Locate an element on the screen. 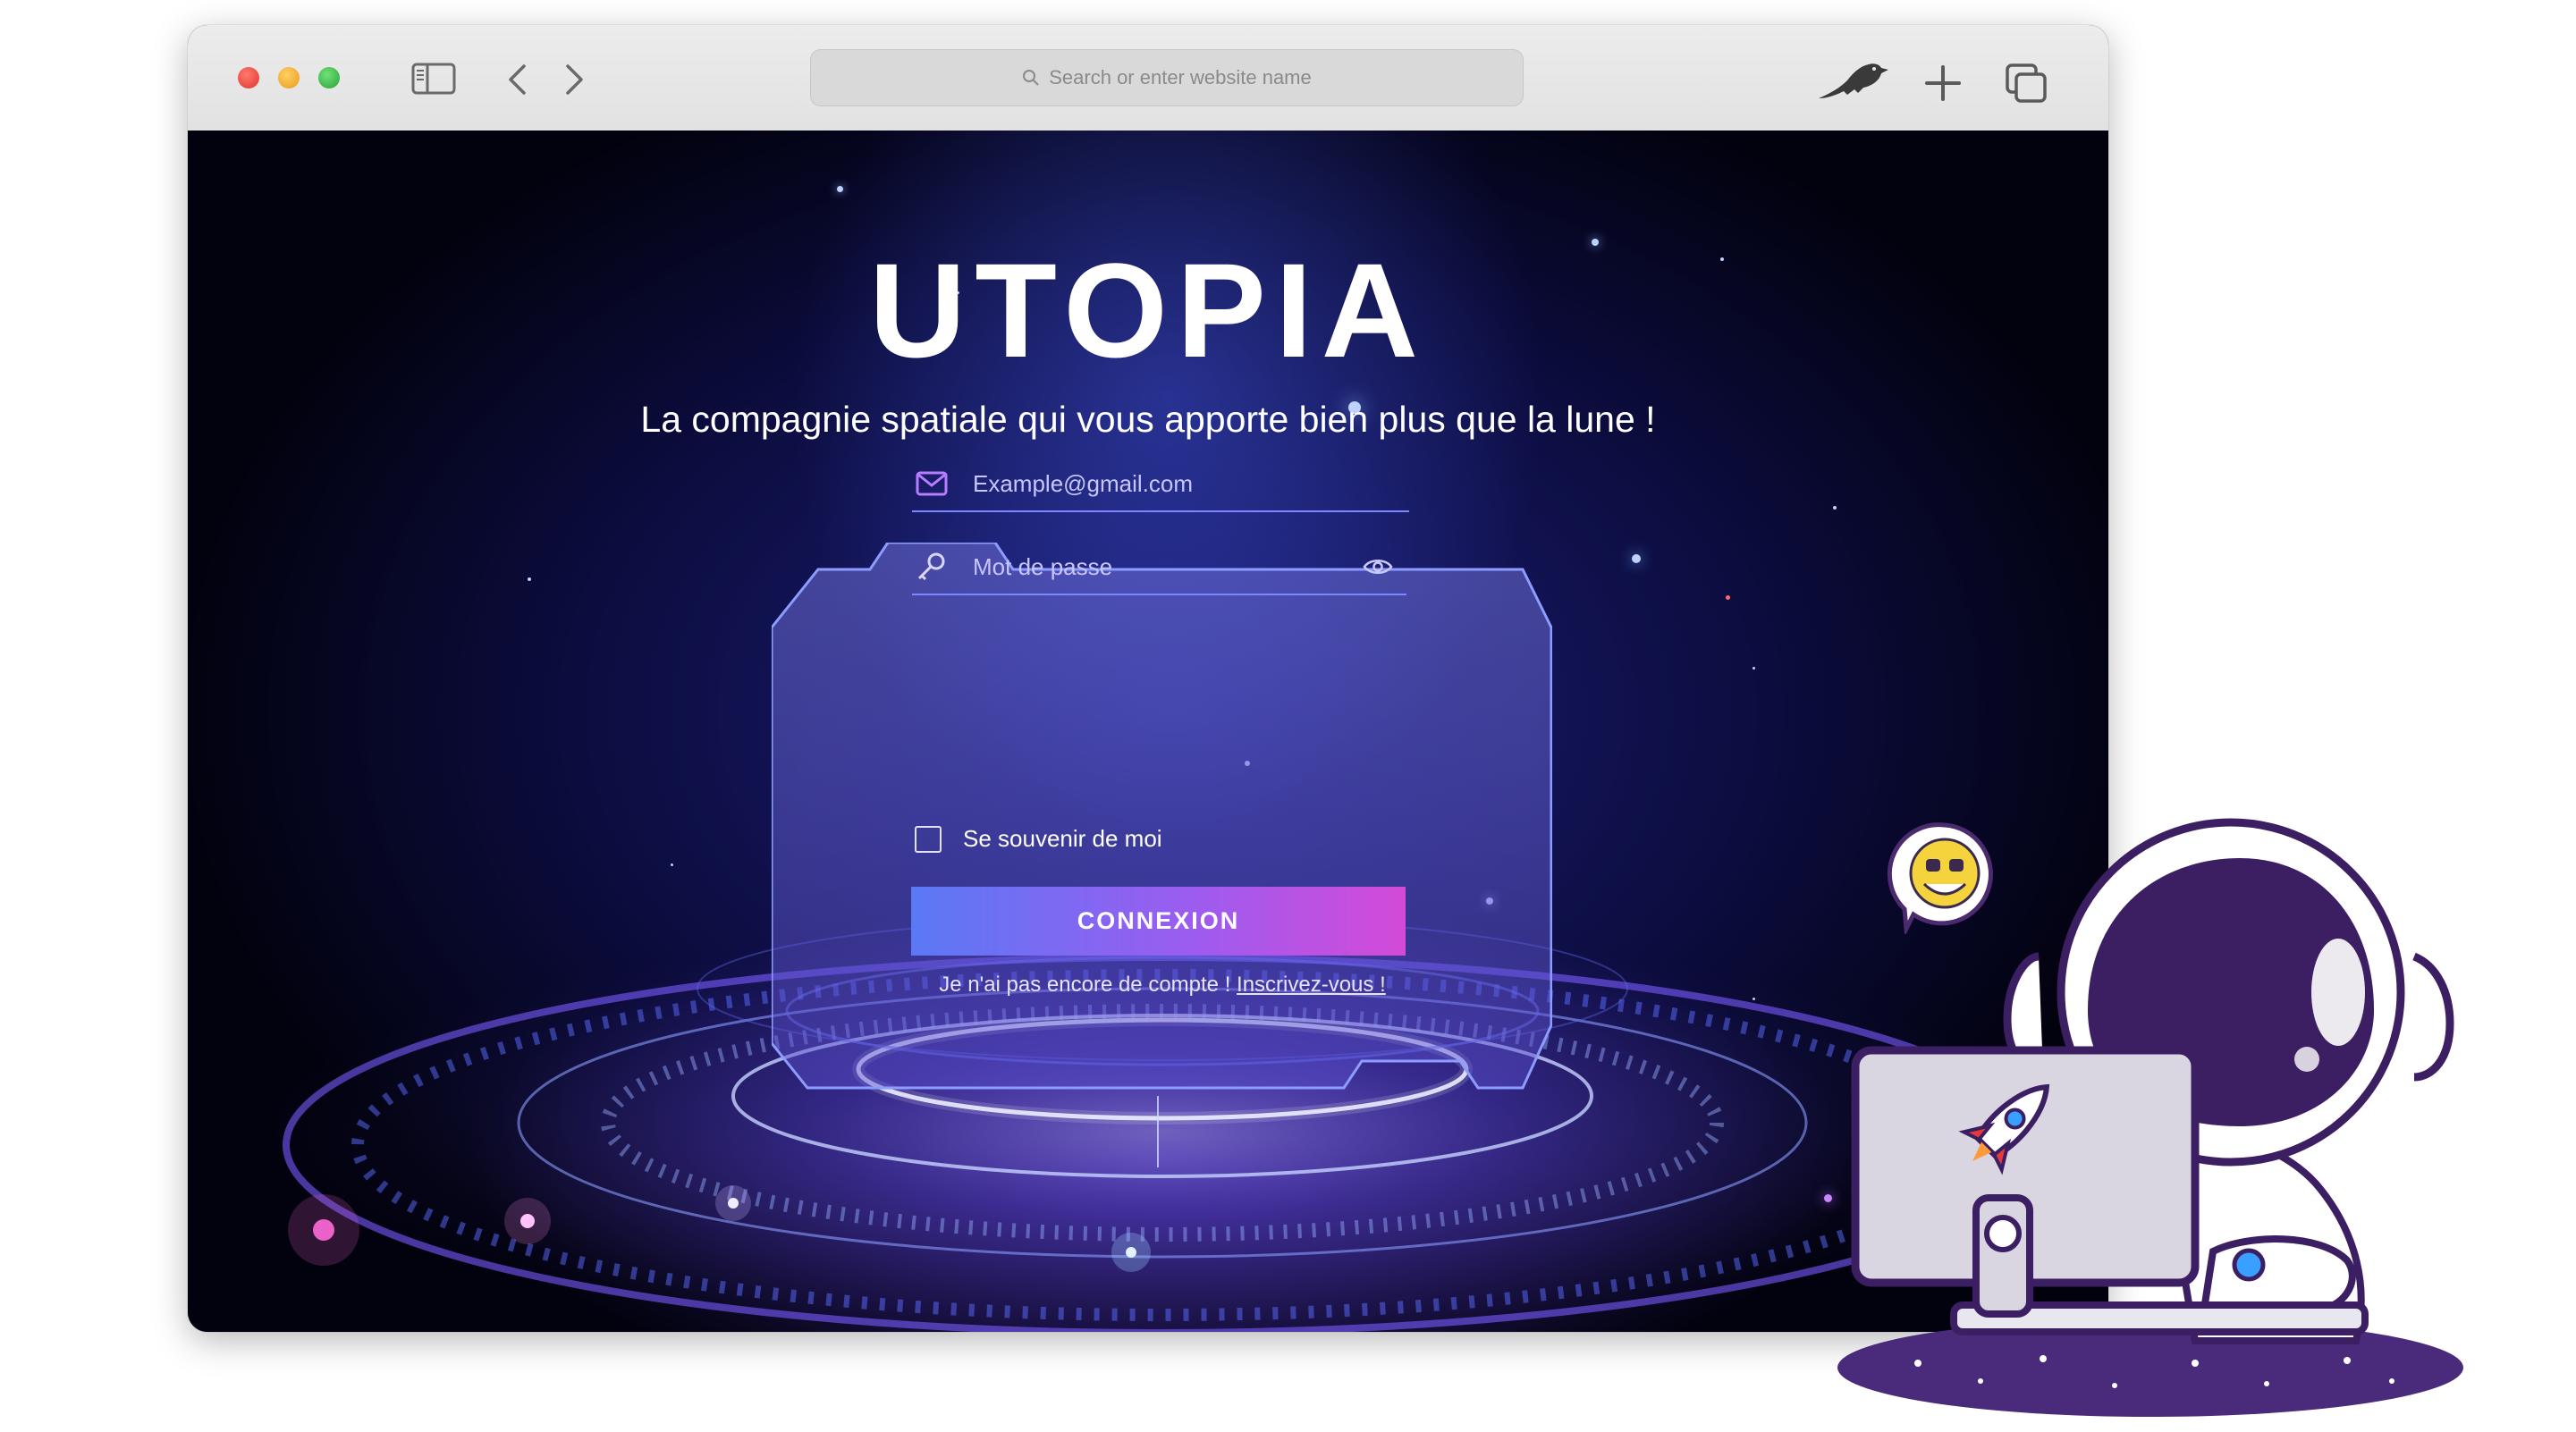 The image size is (2576, 1432). login-card is located at coordinates (1162, 816).